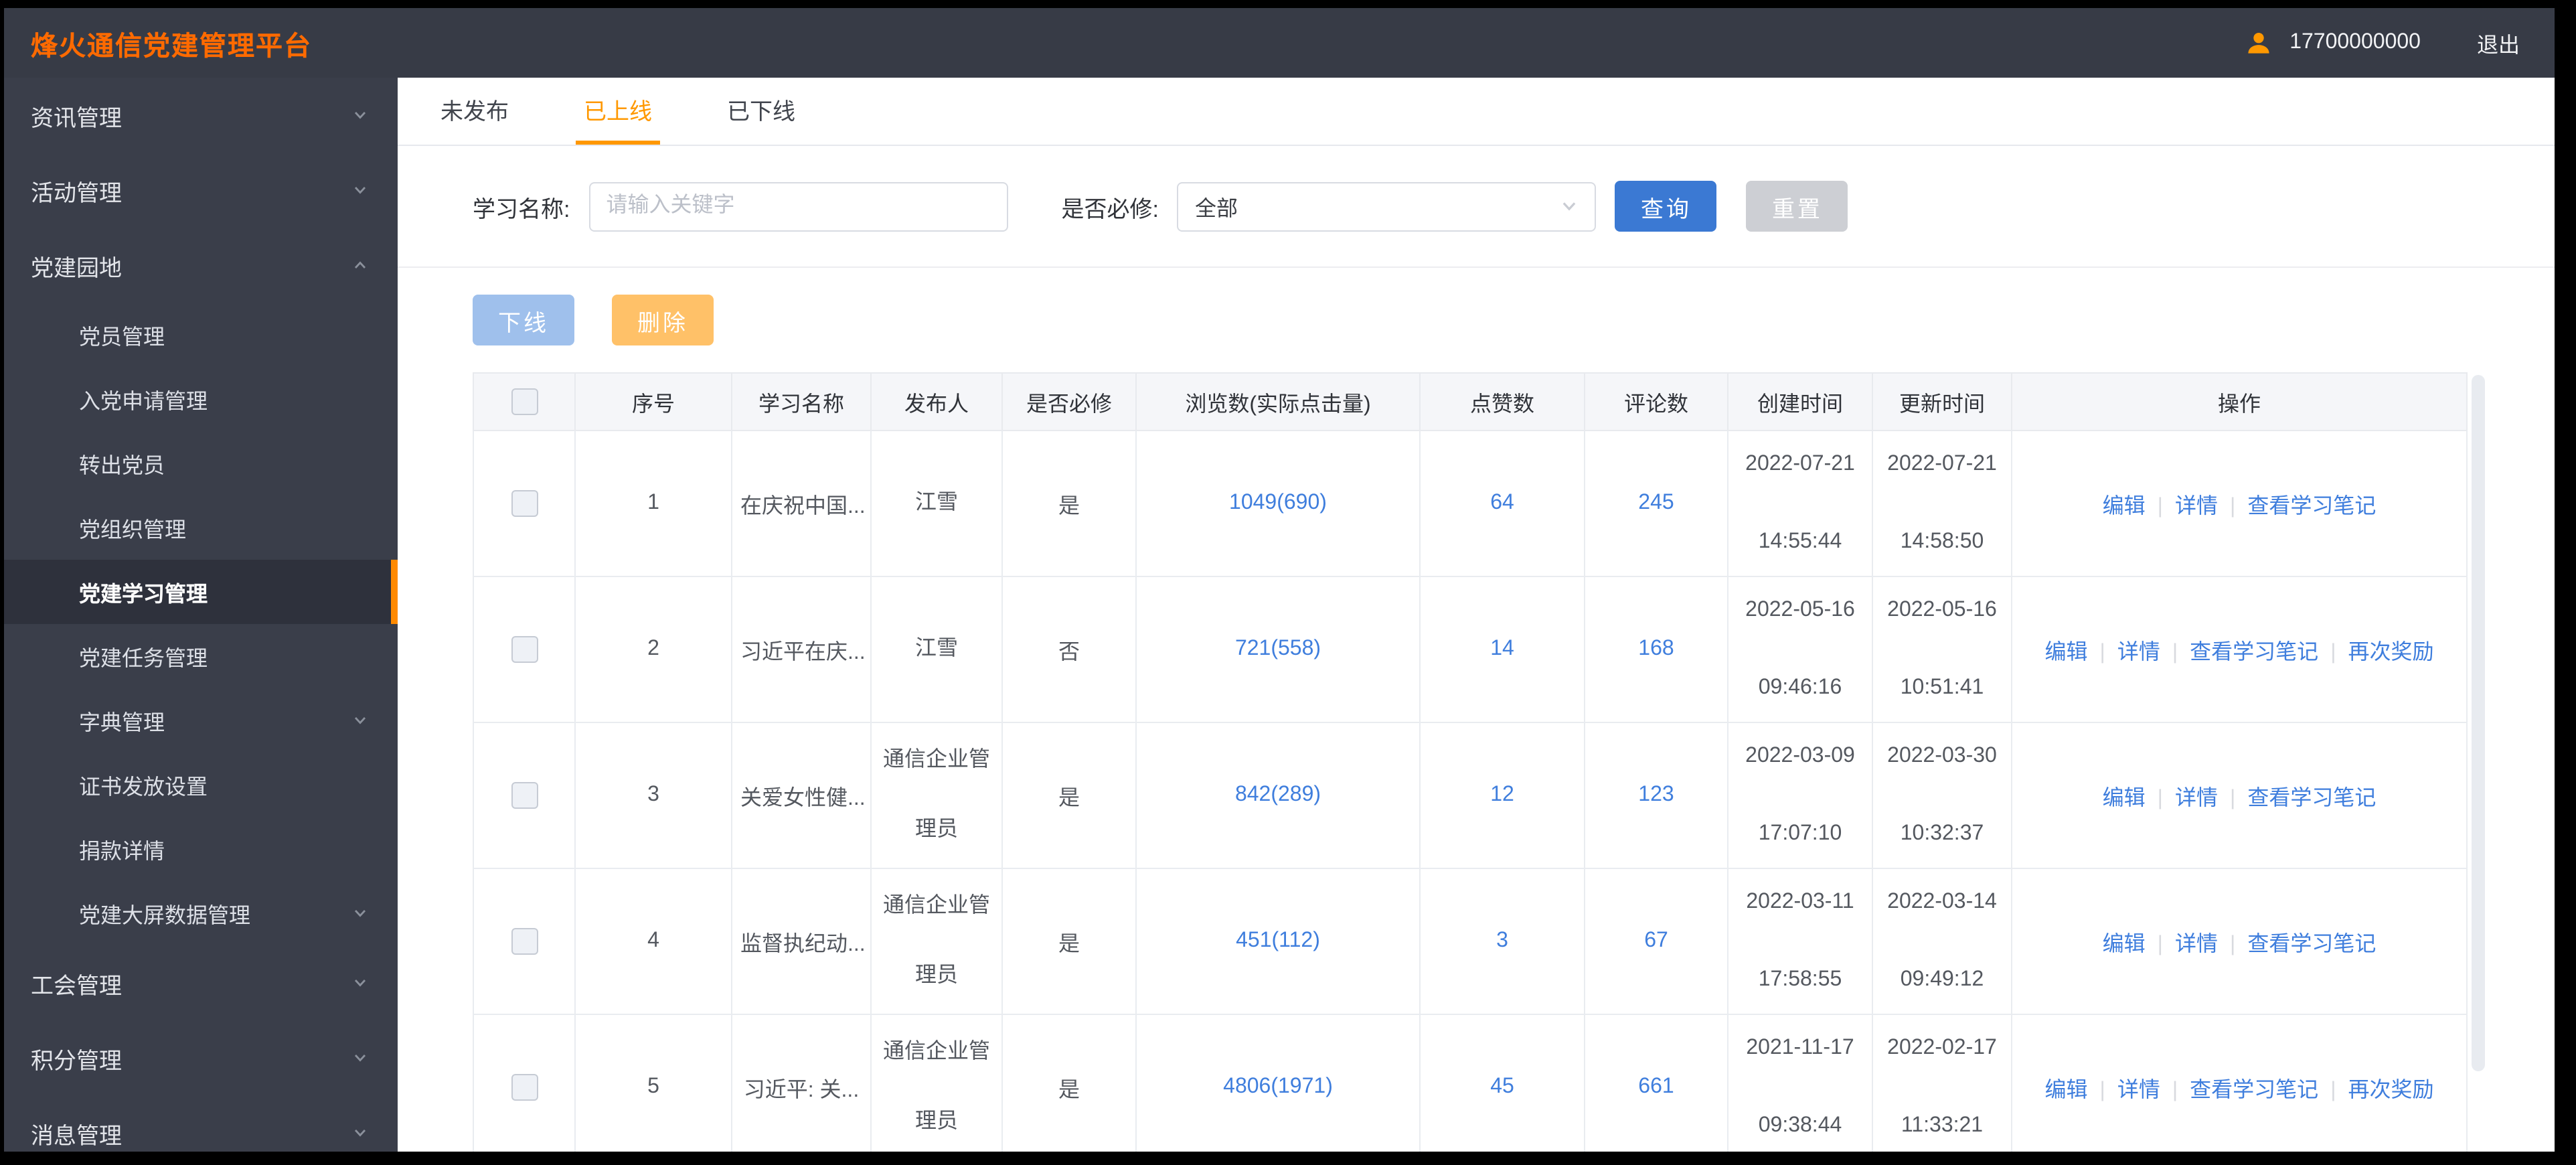  I want to click on top-bar: 烽火通信党建管理平台 17700000000 退出, so click(1280, 43).